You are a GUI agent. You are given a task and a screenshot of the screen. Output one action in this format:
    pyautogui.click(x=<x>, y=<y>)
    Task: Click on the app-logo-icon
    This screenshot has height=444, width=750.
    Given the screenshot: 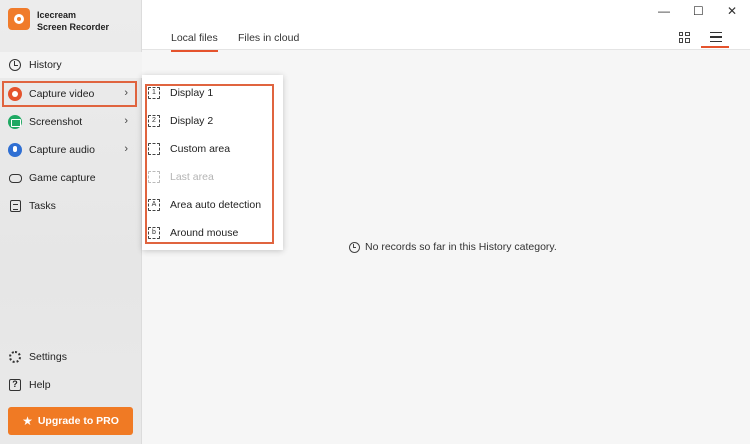 What is the action you would take?
    pyautogui.click(x=19, y=19)
    